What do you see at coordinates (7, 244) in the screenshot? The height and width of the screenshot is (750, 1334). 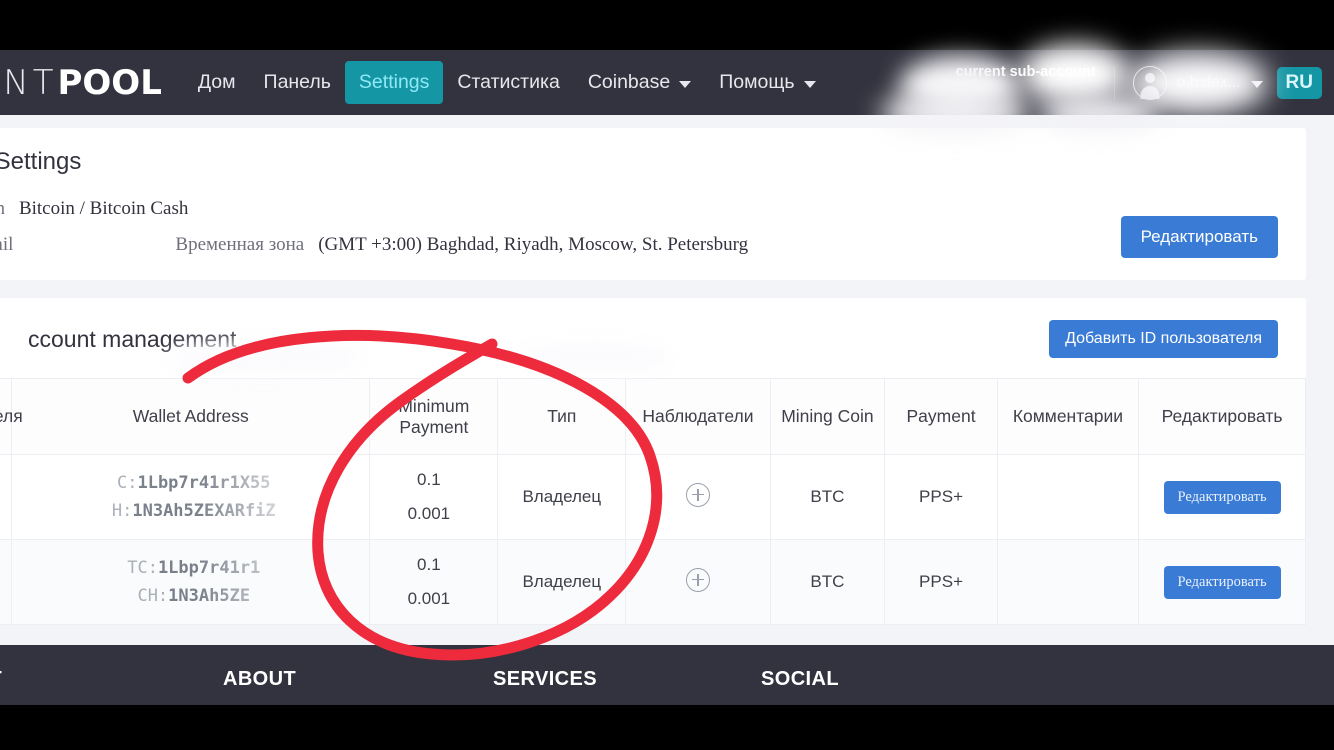 I see `email-label: Email` at bounding box center [7, 244].